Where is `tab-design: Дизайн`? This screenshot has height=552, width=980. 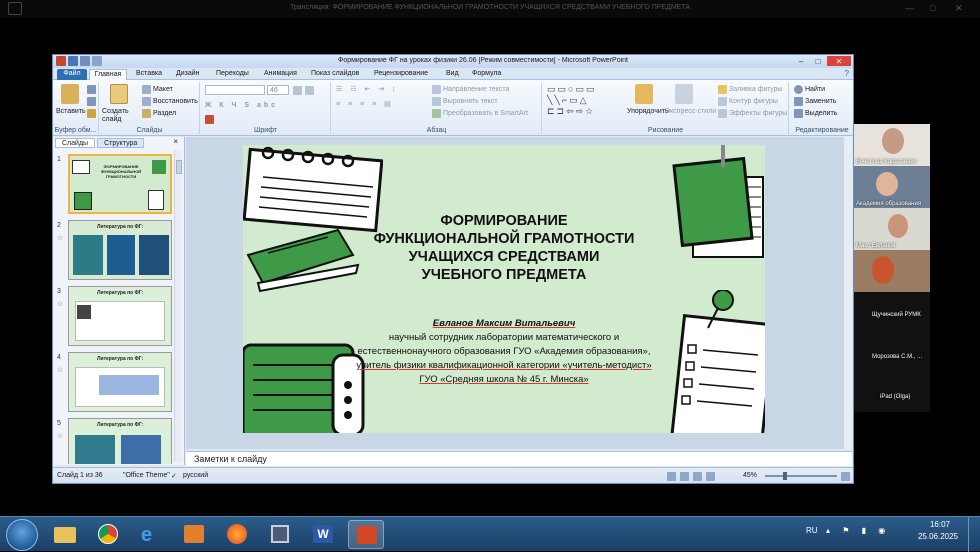 tab-design: Дизайн is located at coordinates (188, 74).